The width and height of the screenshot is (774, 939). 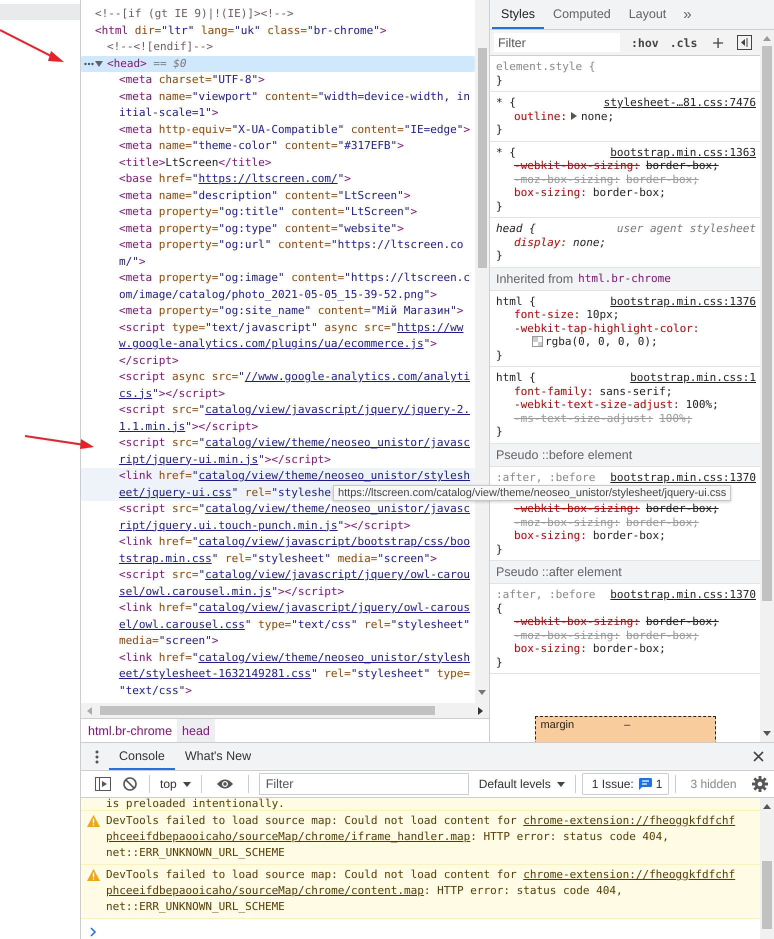 What do you see at coordinates (191, 162) in the screenshot?
I see `element-text: LtScreen` at bounding box center [191, 162].